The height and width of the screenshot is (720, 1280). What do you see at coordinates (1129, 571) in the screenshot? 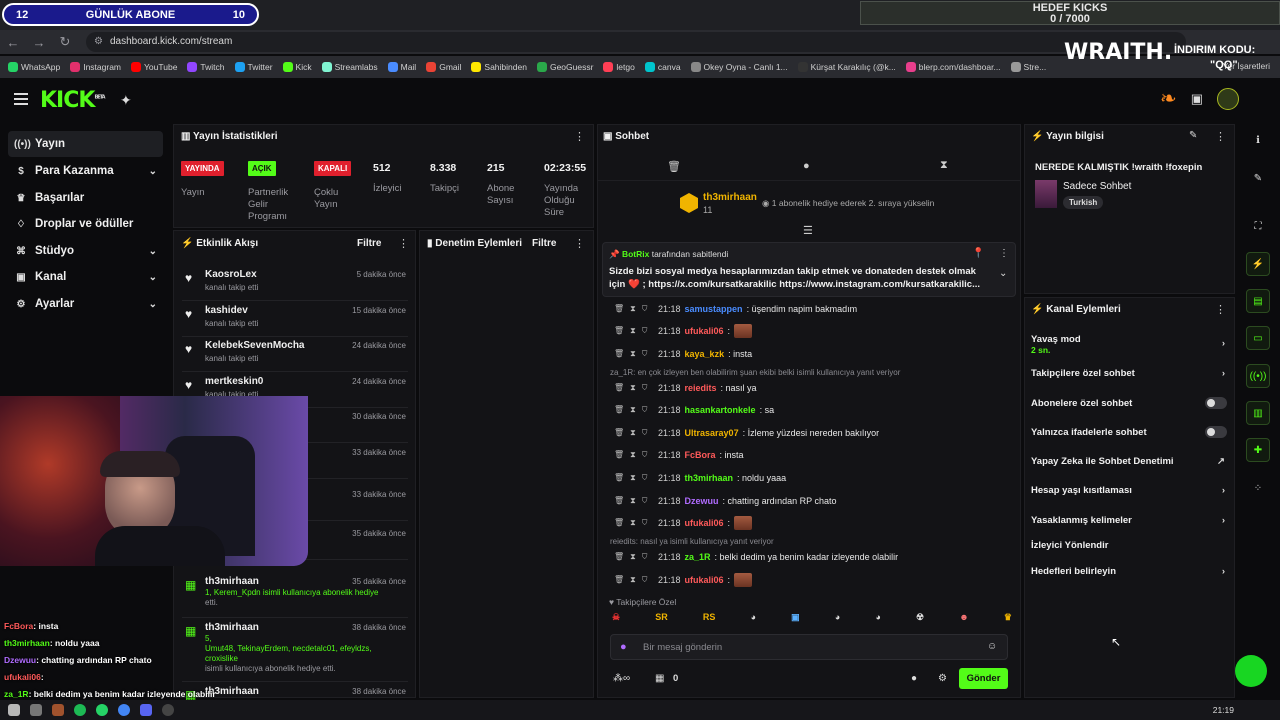
I see `goals-row: Hedefleri belirleyin ›` at bounding box center [1129, 571].